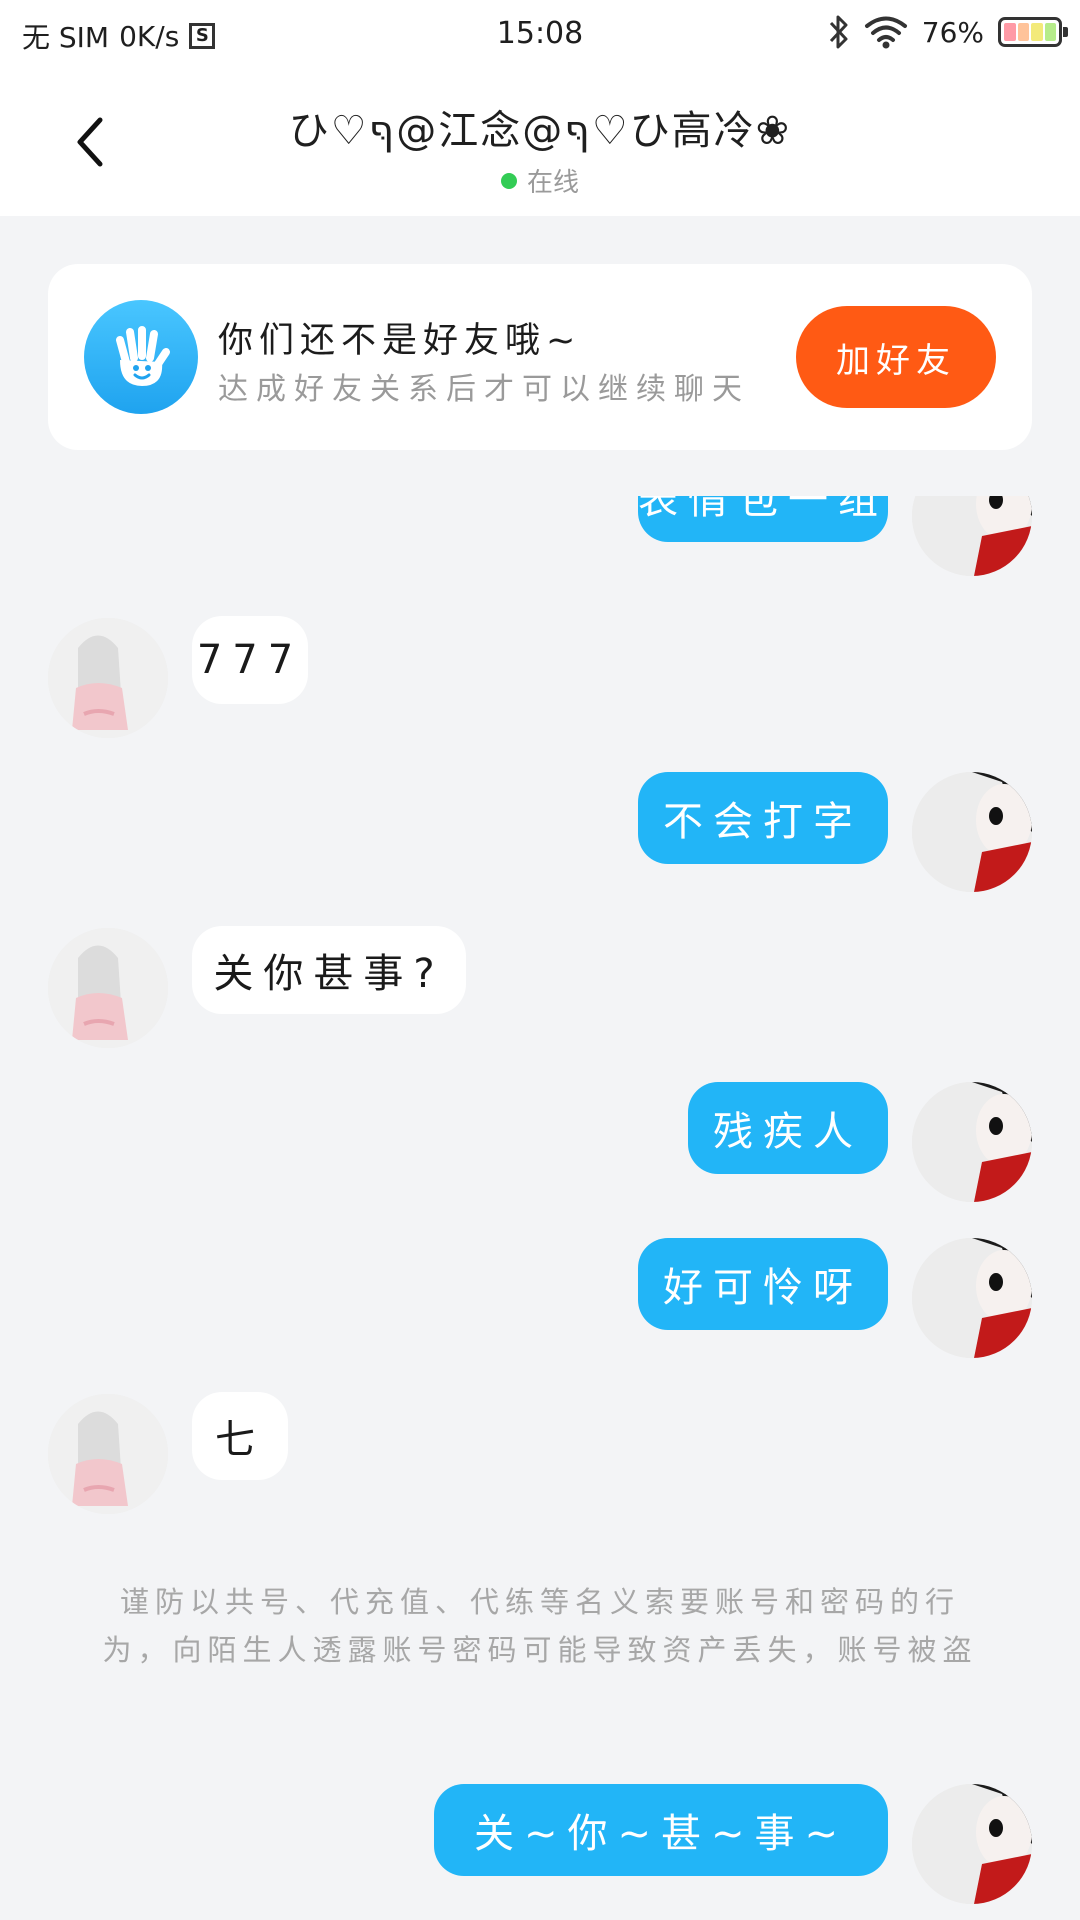 This screenshot has width=1080, height=1920. Describe the element at coordinates (484, 389) in the screenshot. I see `friend-card-subtitle: 达成好友关系后才可以继续聊天` at that location.